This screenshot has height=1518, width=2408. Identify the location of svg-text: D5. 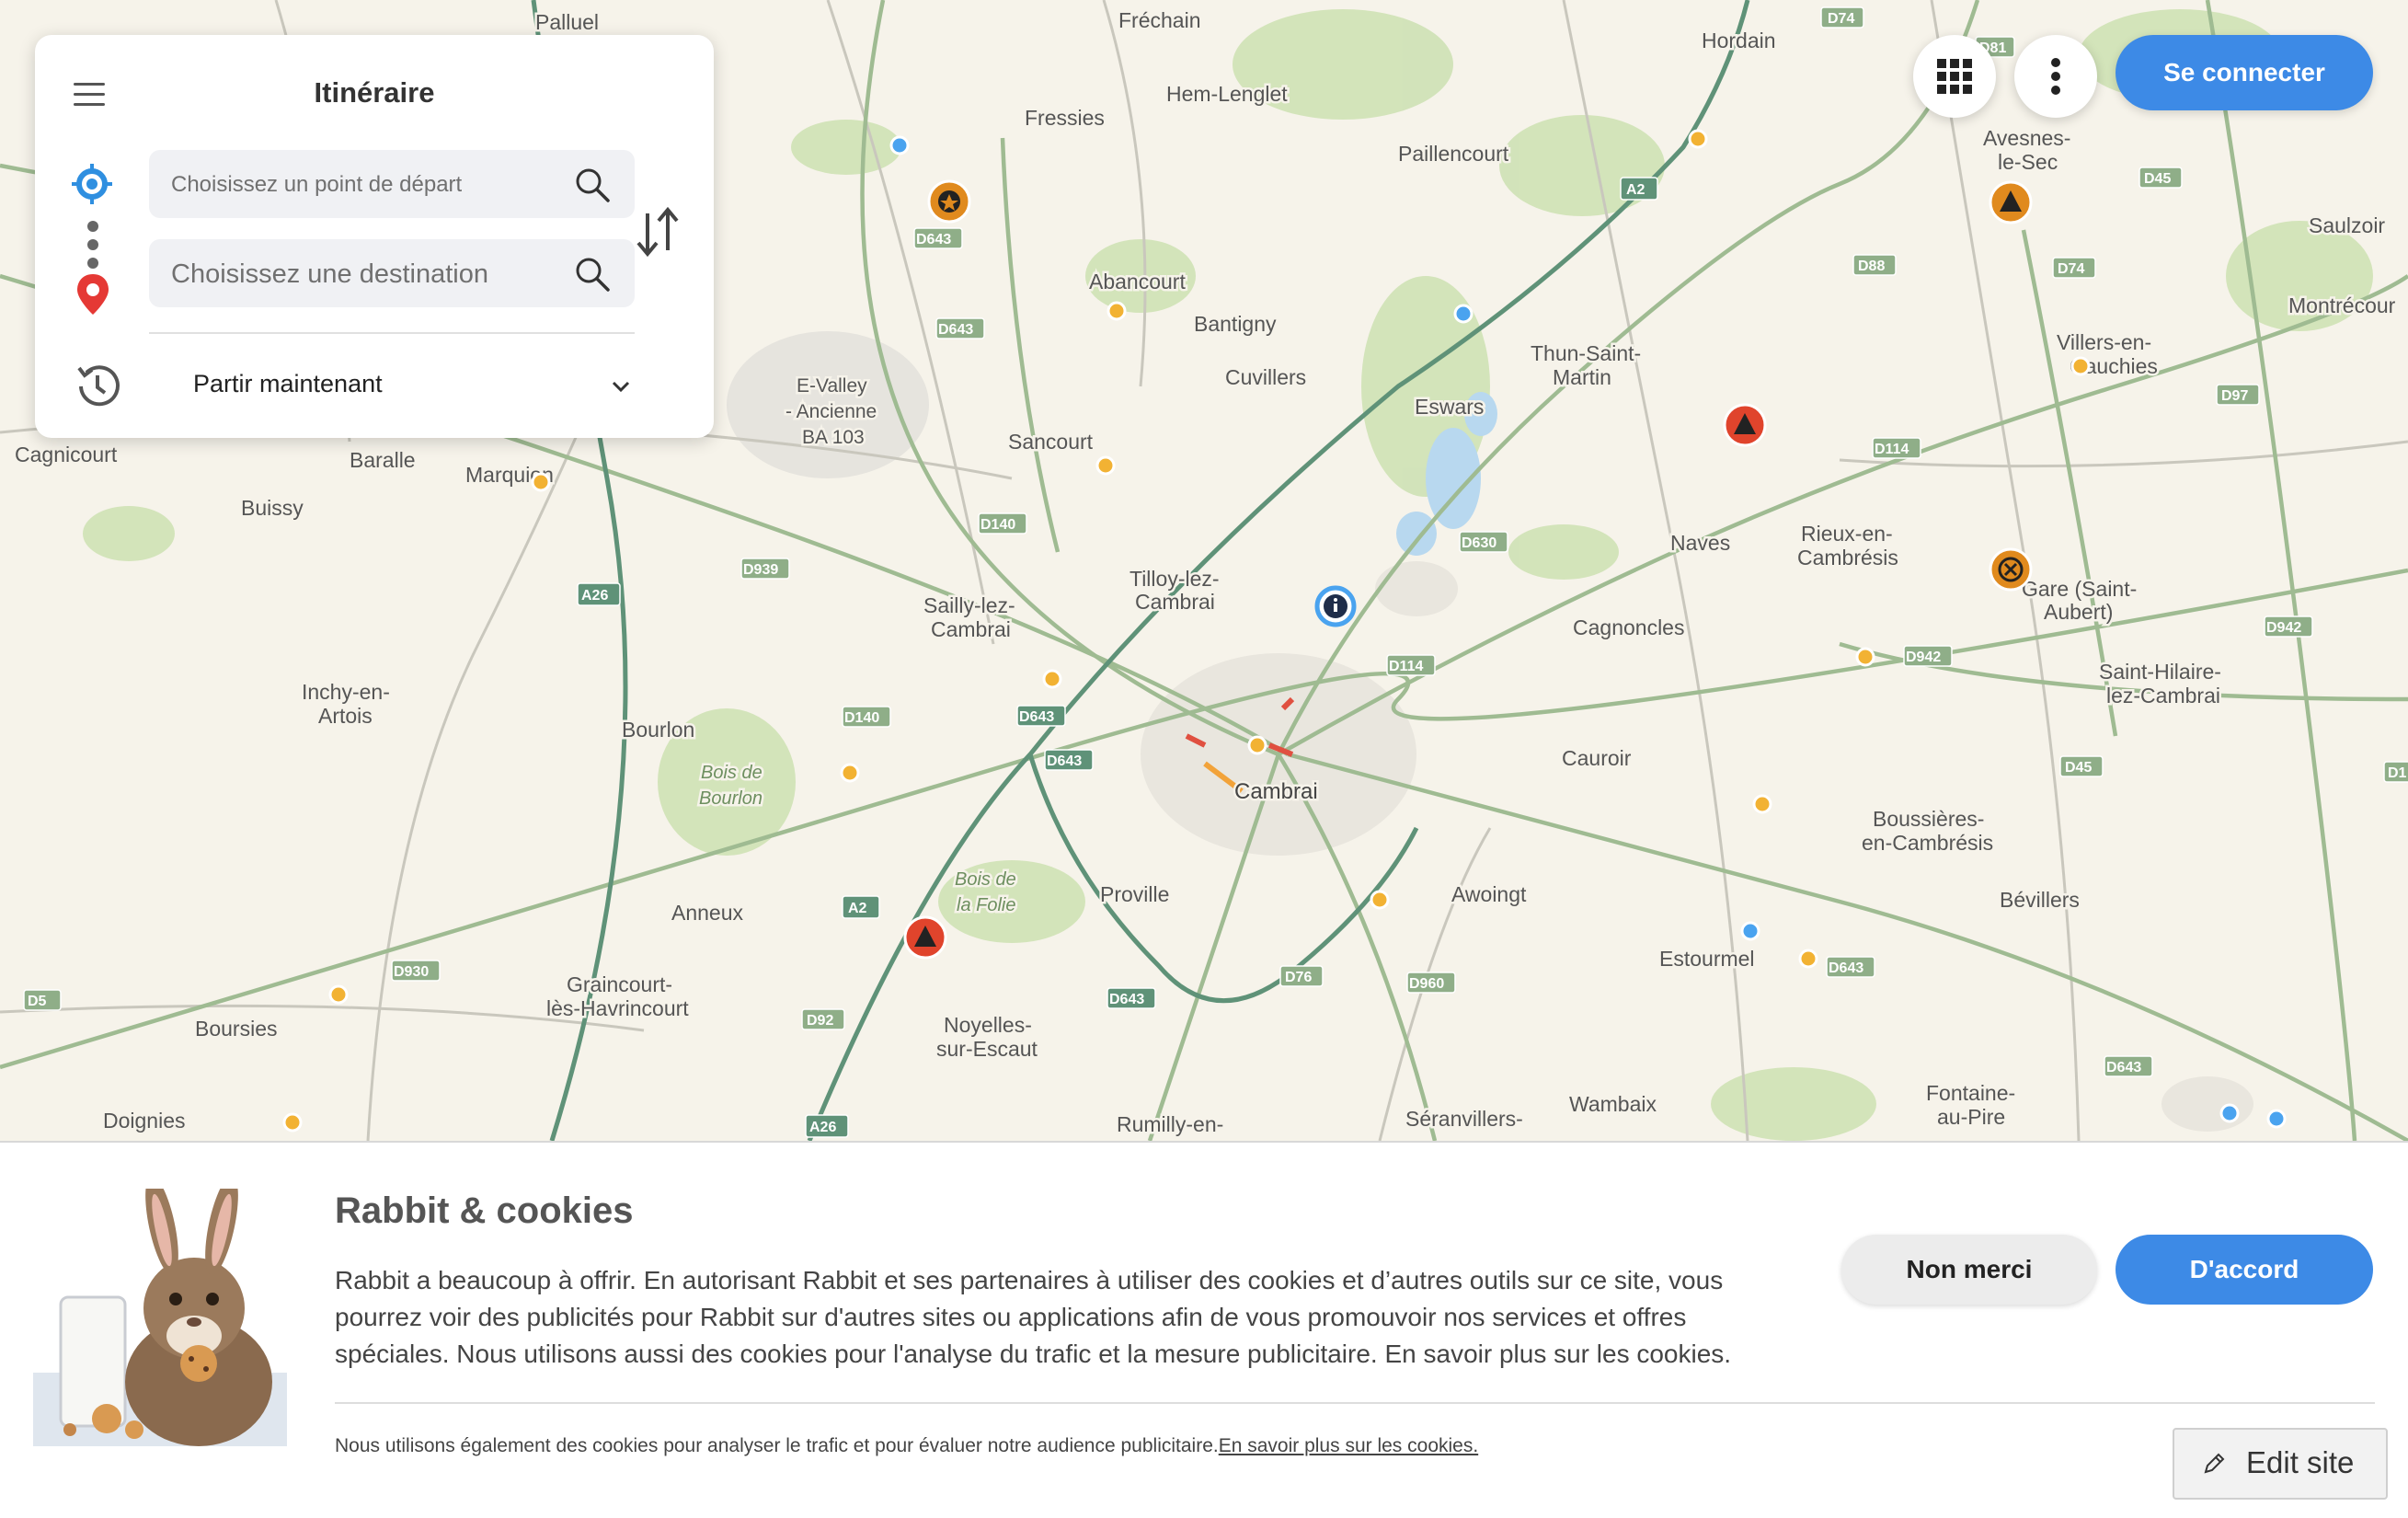
(37, 1001).